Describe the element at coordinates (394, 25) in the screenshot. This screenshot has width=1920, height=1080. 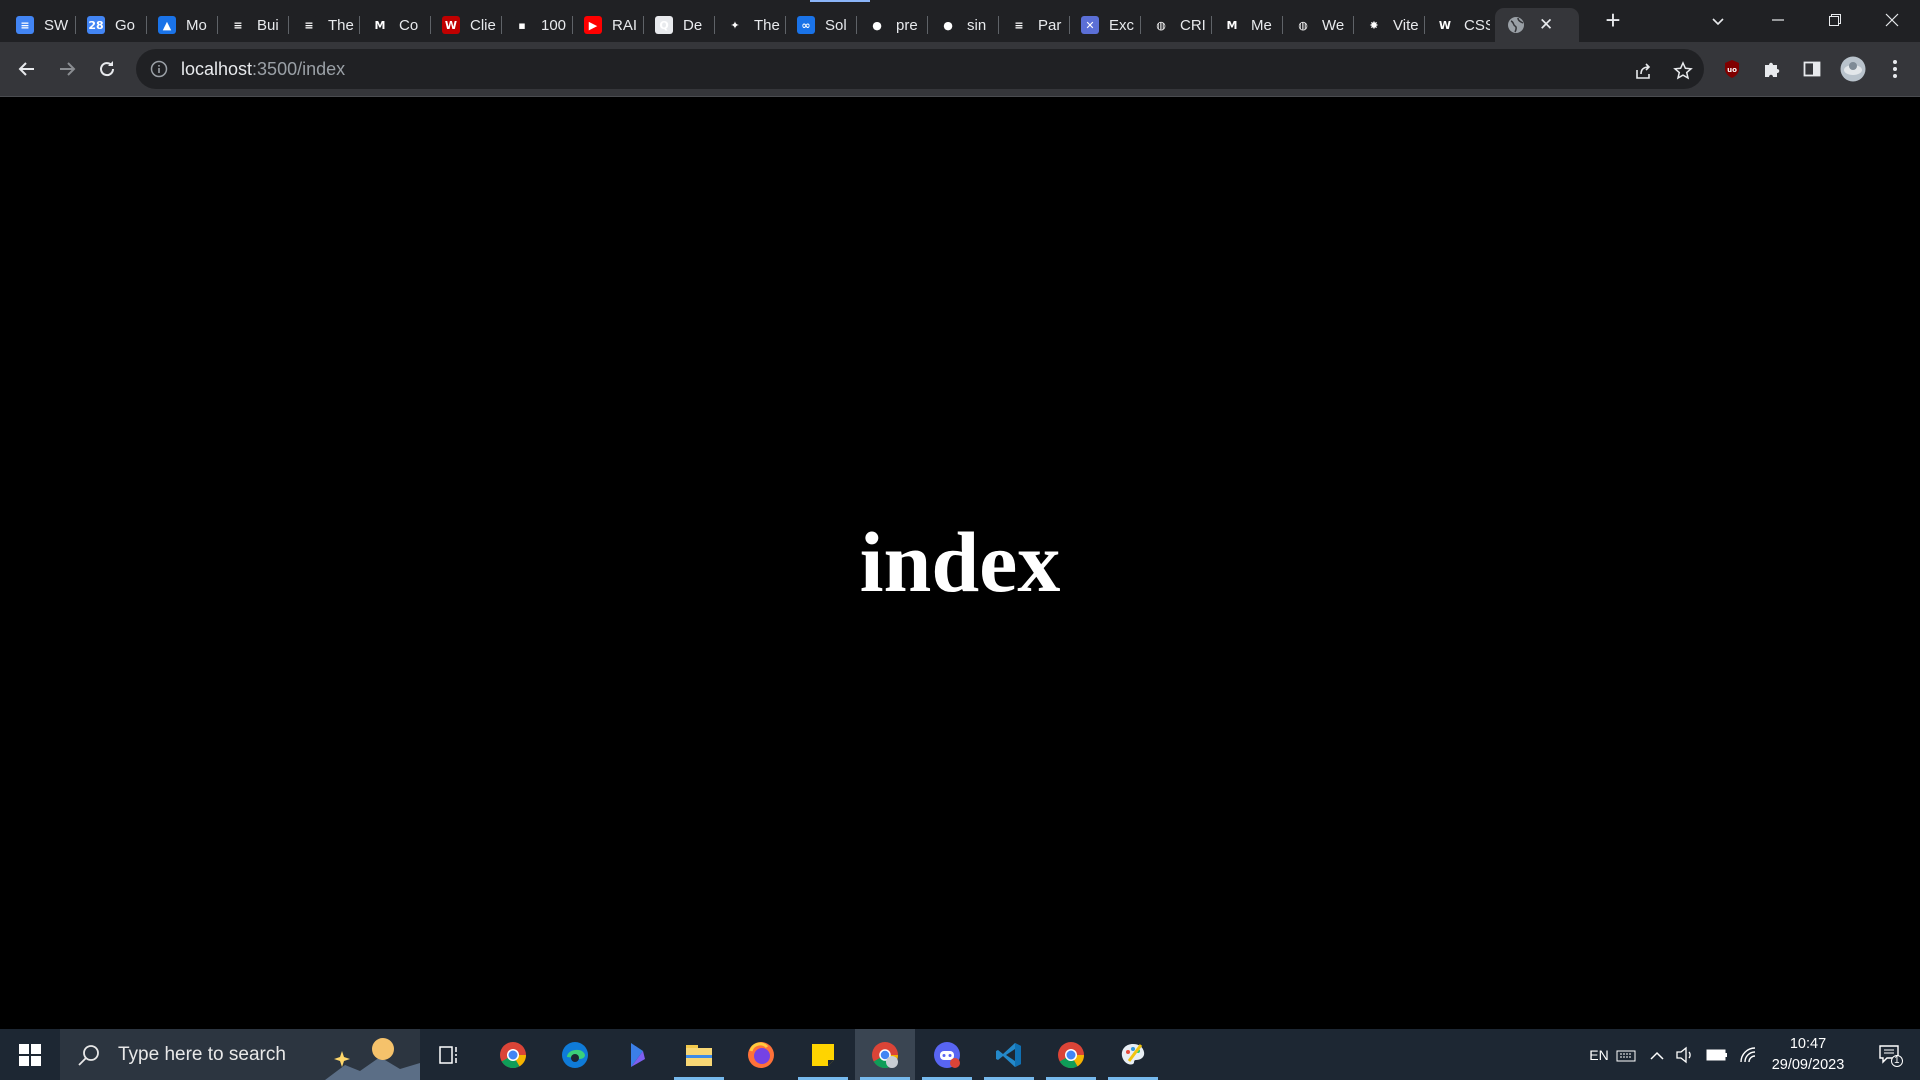
I see `browser-tab: M Co` at that location.